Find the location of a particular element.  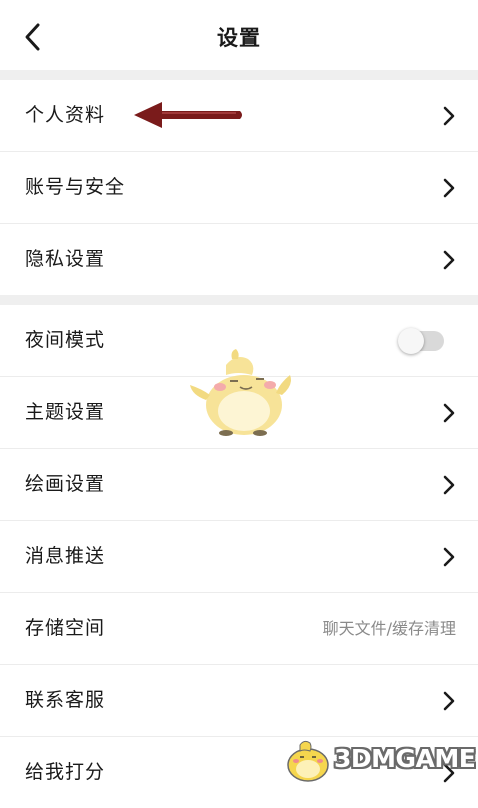

settings-row-label: 存储空间 is located at coordinates (65, 628).